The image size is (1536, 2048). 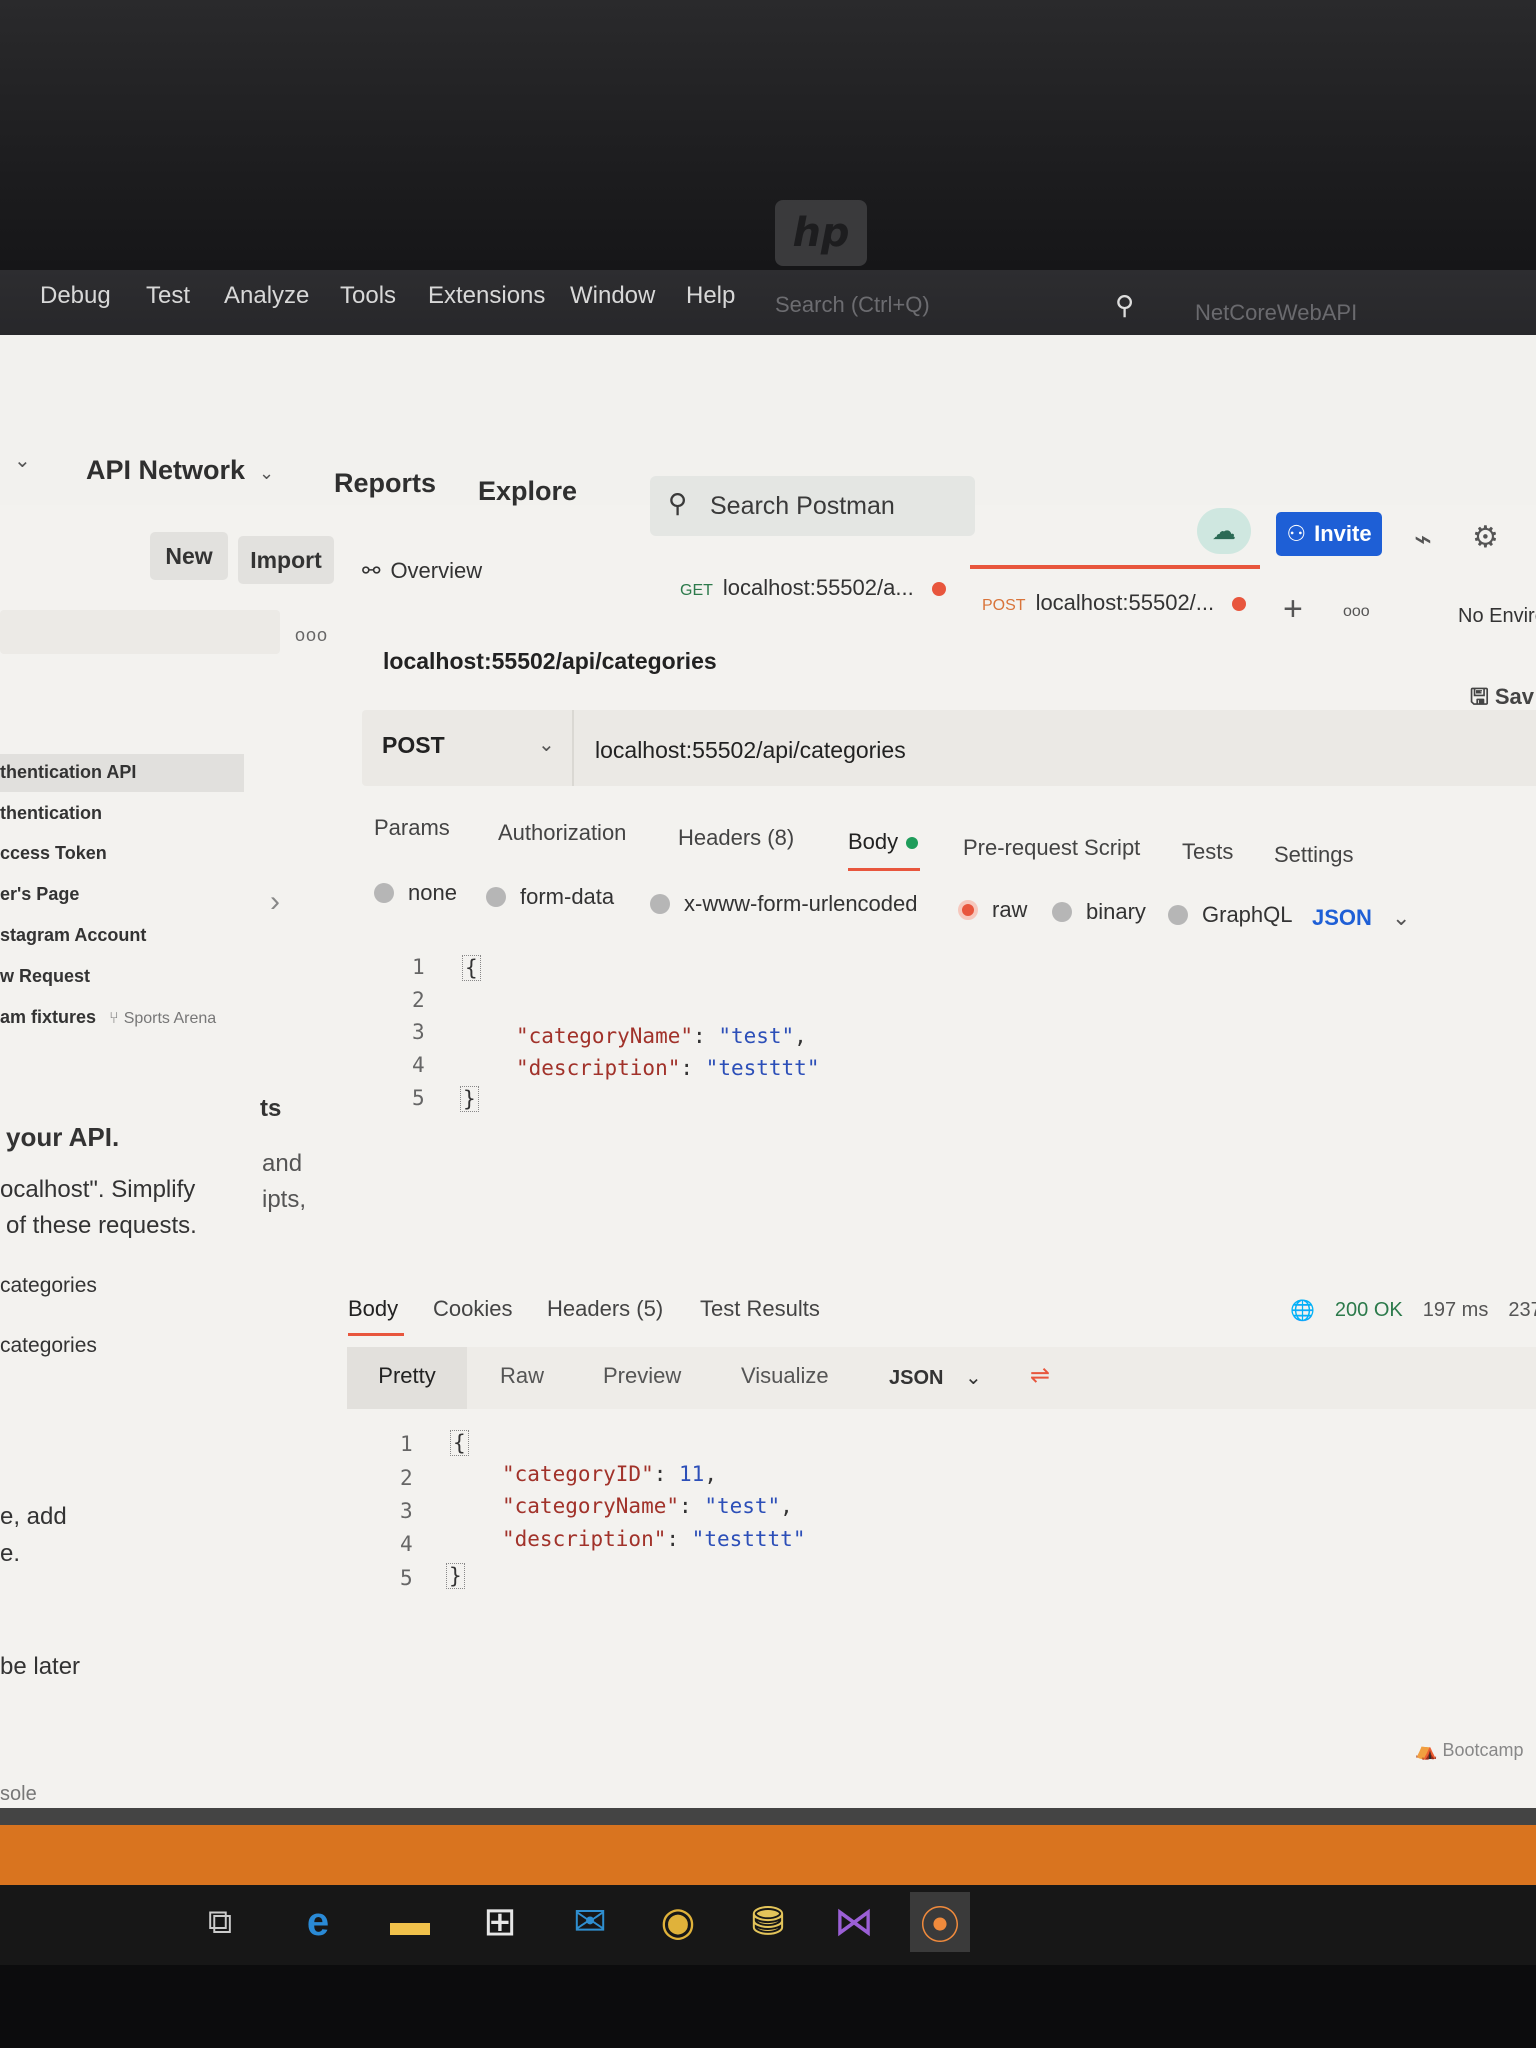 What do you see at coordinates (413, 745) in the screenshot?
I see `method-select: POST` at bounding box center [413, 745].